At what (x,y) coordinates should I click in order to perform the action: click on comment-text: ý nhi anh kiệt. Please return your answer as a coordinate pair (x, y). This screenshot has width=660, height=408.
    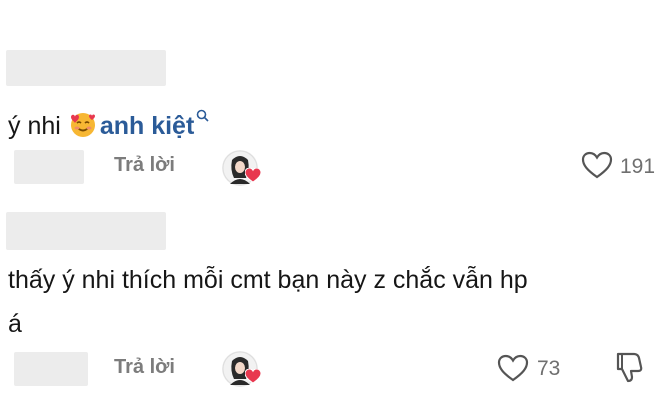
    Looking at the image, I should click on (108, 120).